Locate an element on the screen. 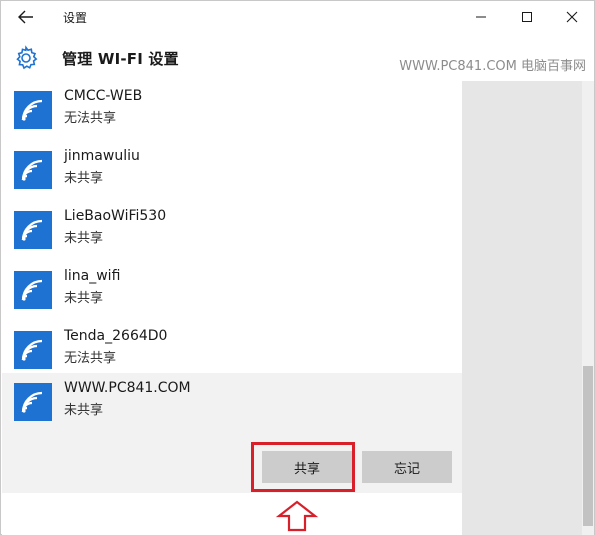 This screenshot has width=595, height=535. minimize-icon is located at coordinates (481, 17).